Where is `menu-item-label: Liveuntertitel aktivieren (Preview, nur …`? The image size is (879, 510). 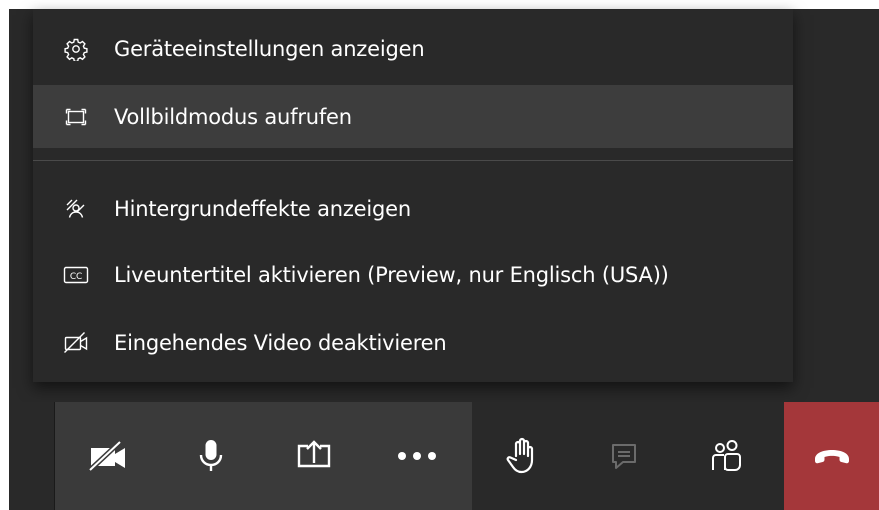
menu-item-label: Liveuntertitel aktivieren (Preview, nur … is located at coordinates (391, 274).